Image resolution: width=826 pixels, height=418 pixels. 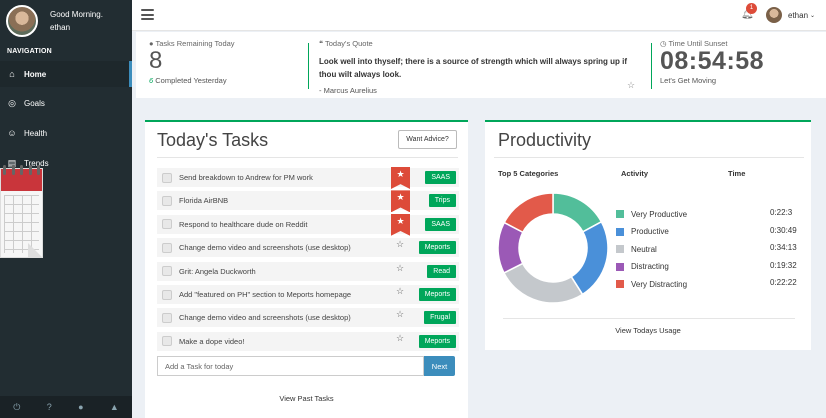 I want to click on task-row: Grit: Angela Duckworth ☆ Read, so click(x=308, y=271).